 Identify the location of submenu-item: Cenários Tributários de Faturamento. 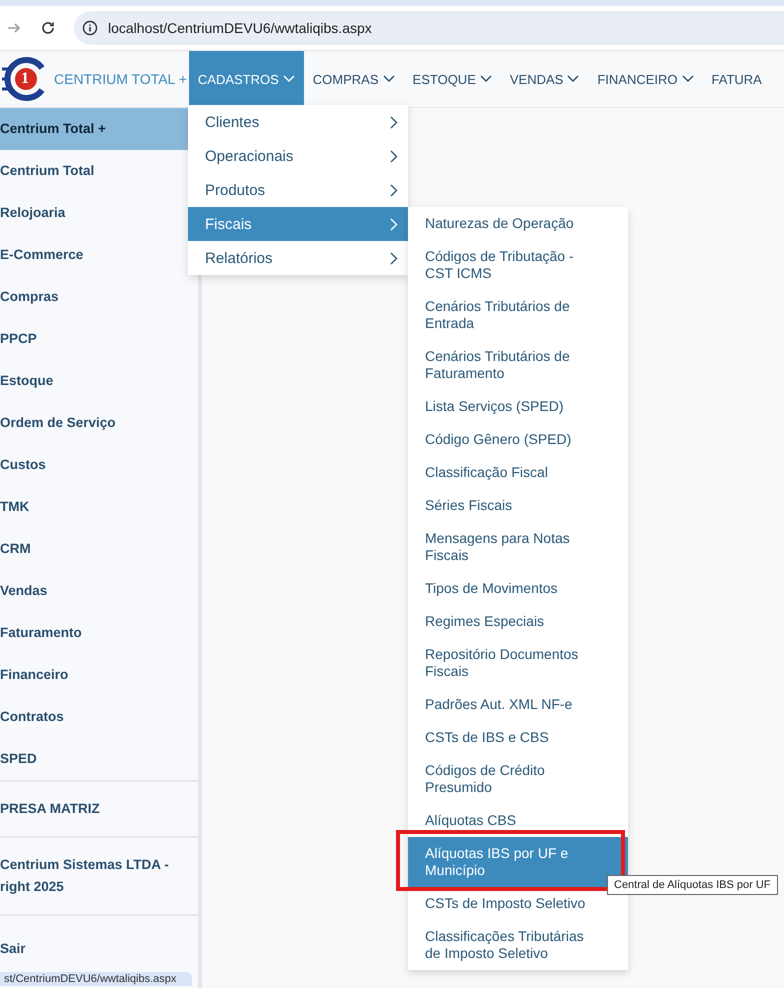
(518, 365).